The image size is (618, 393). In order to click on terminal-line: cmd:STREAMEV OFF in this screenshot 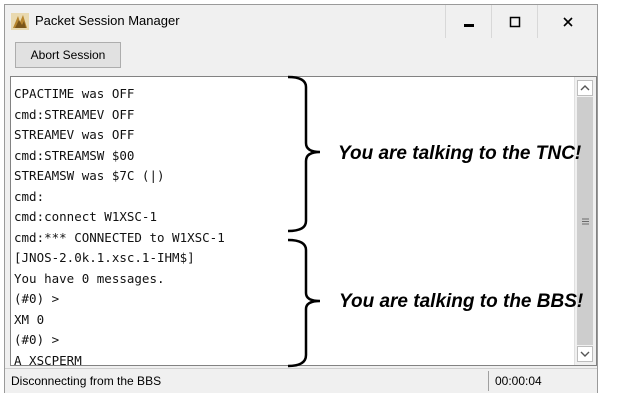, I will do `click(74, 114)`.